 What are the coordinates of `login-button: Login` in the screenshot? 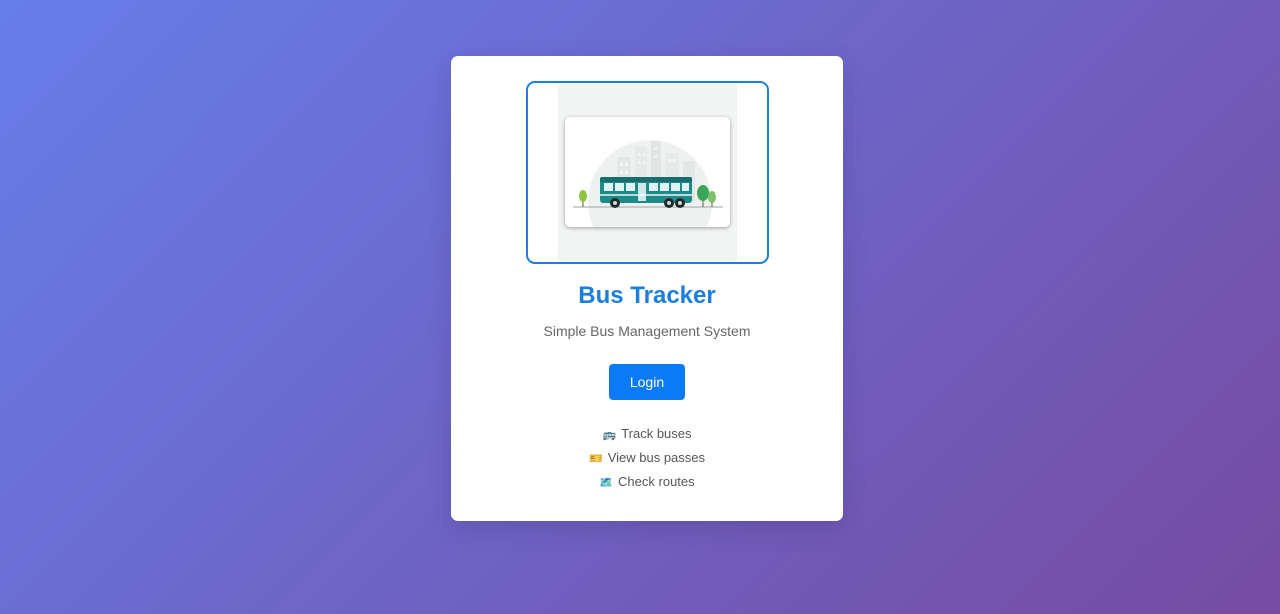 It's located at (647, 382).